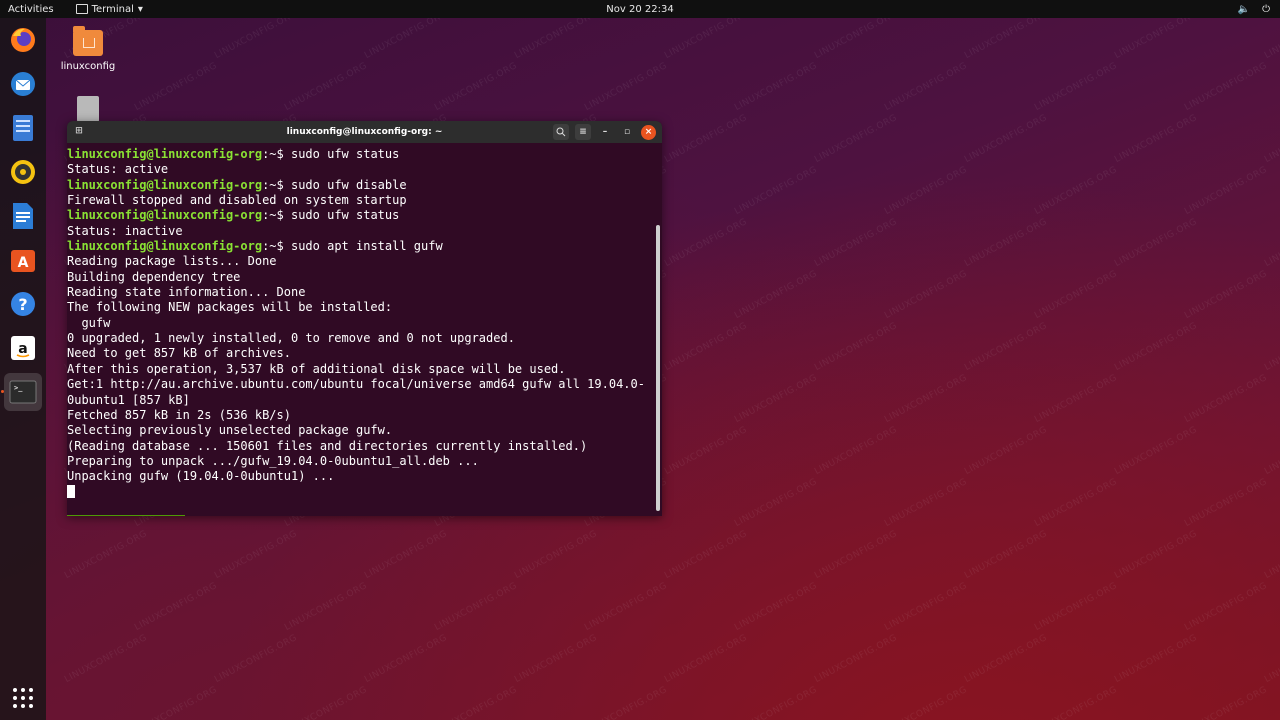 This screenshot has height=720, width=1280. I want to click on clock: Nov 20 22:34, so click(639, 9).